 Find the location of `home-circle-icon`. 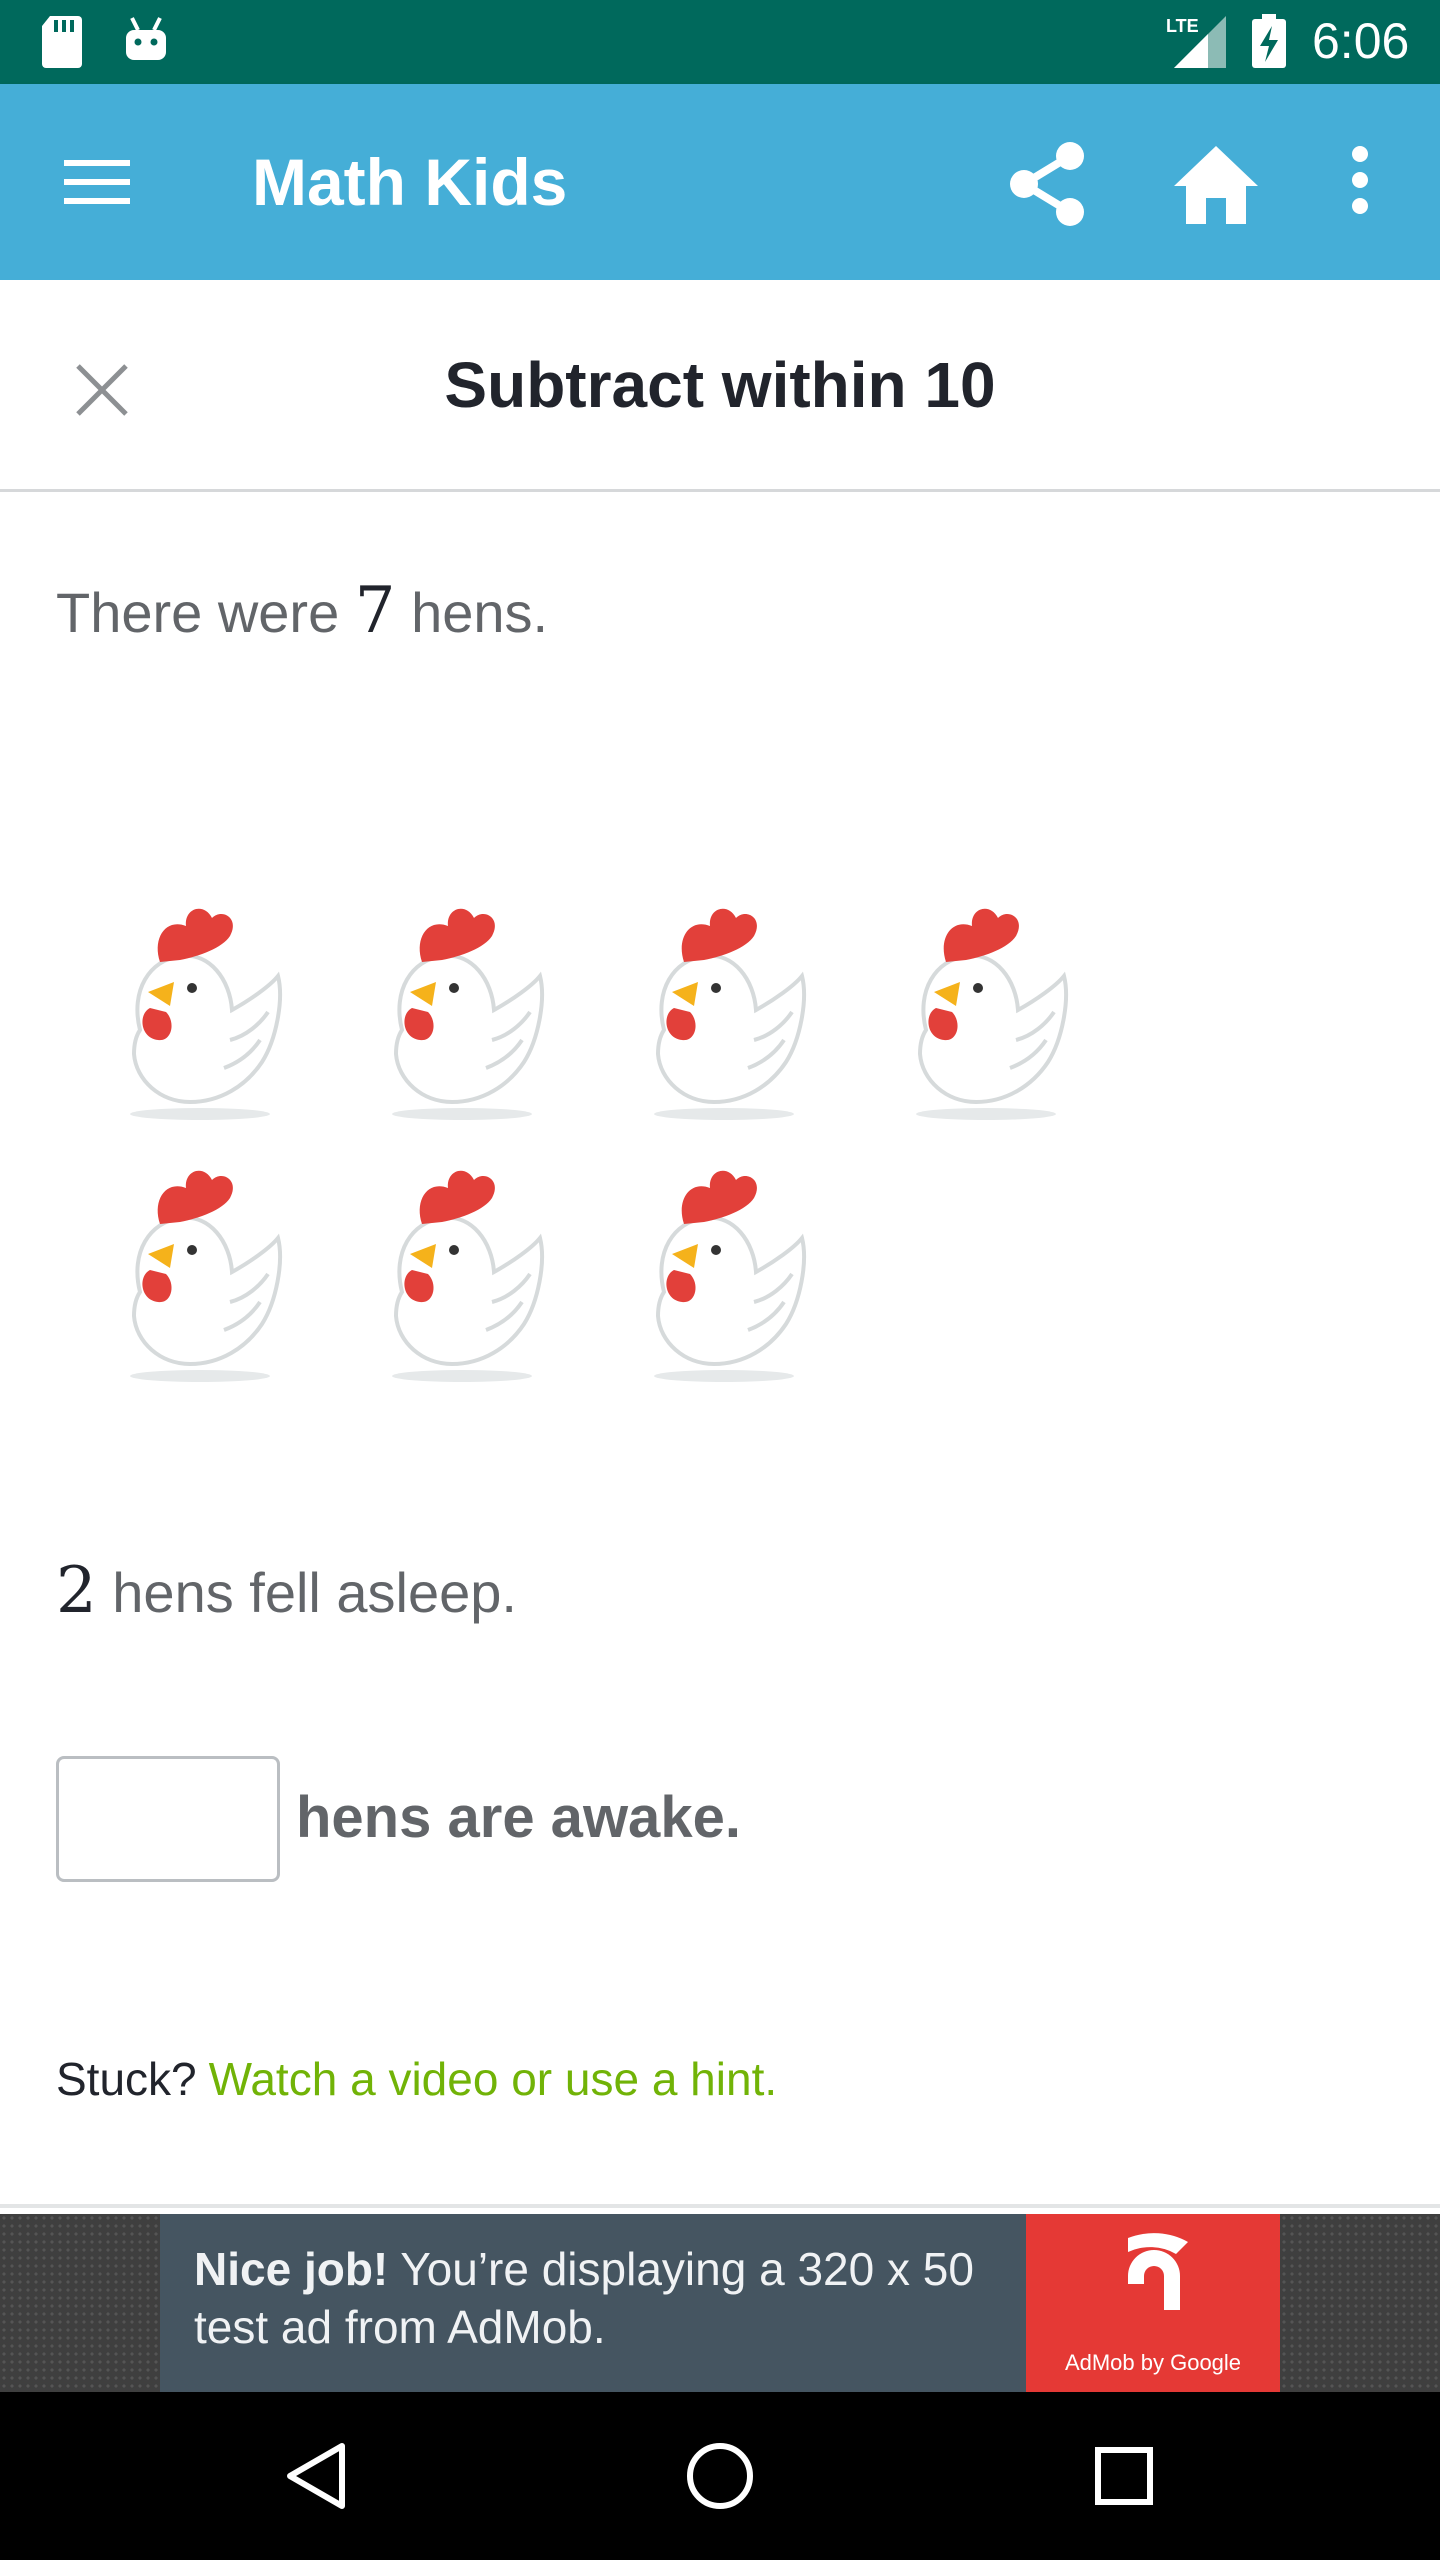

home-circle-icon is located at coordinates (720, 2476).